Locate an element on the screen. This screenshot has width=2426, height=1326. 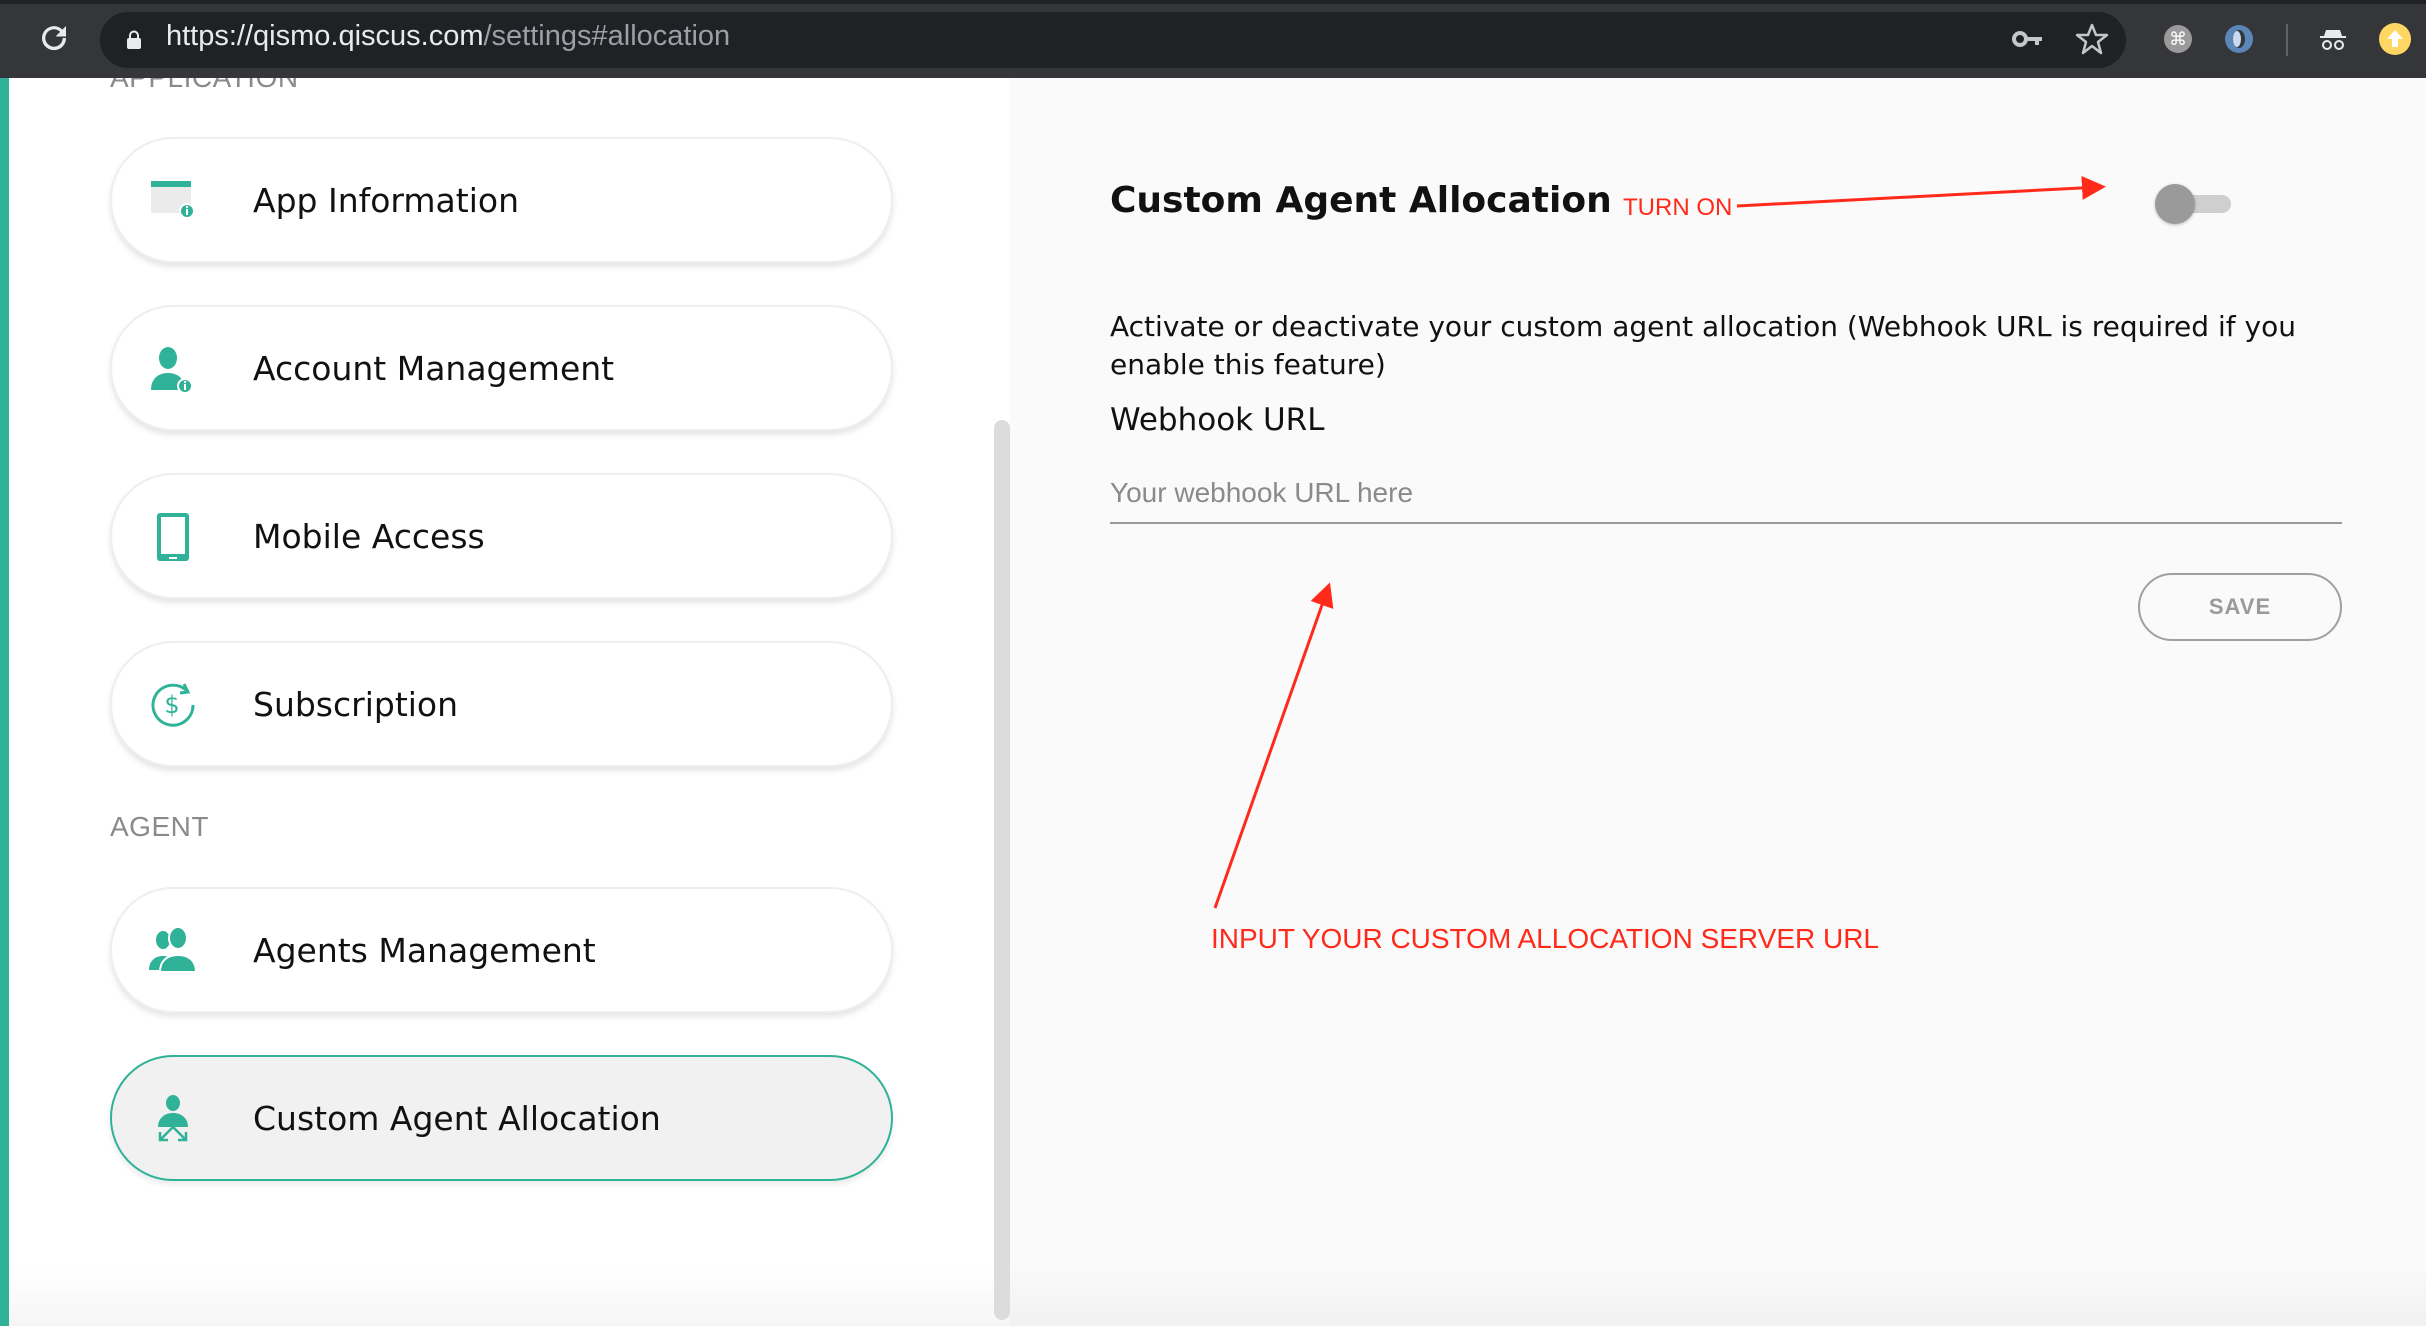
update-icon is located at coordinates (2395, 39).